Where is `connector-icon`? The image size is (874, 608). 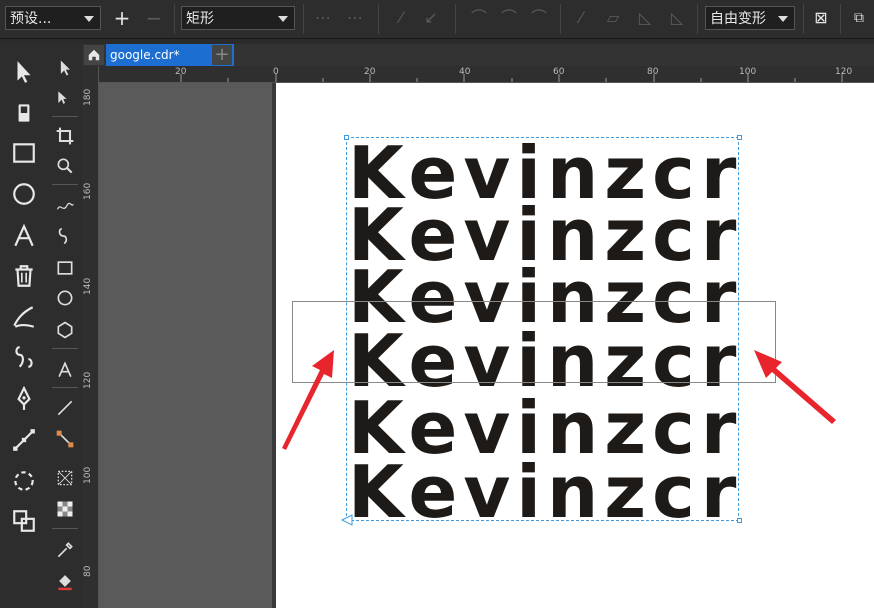 connector-icon is located at coordinates (65, 439).